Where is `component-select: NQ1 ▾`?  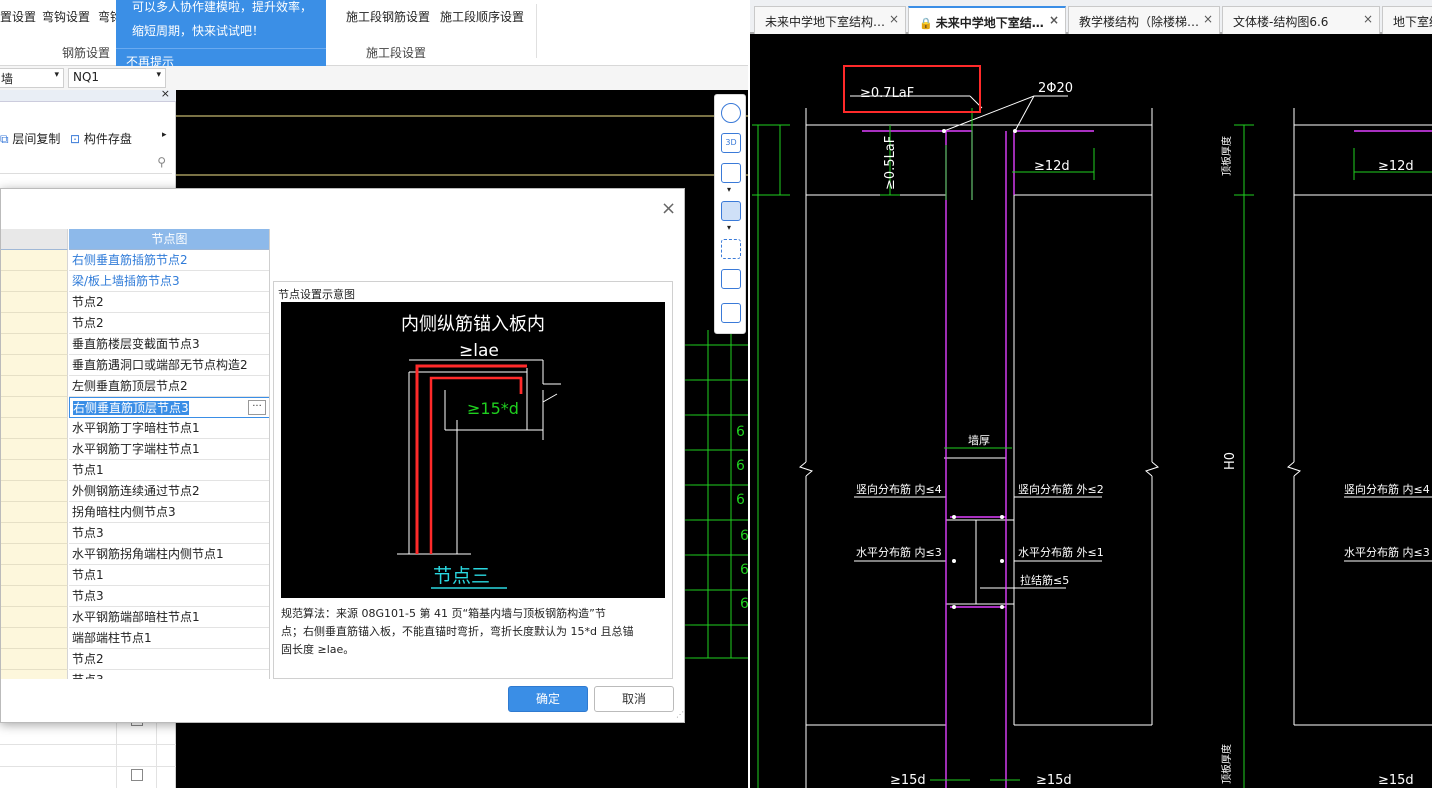
component-select: NQ1 ▾ is located at coordinates (117, 78).